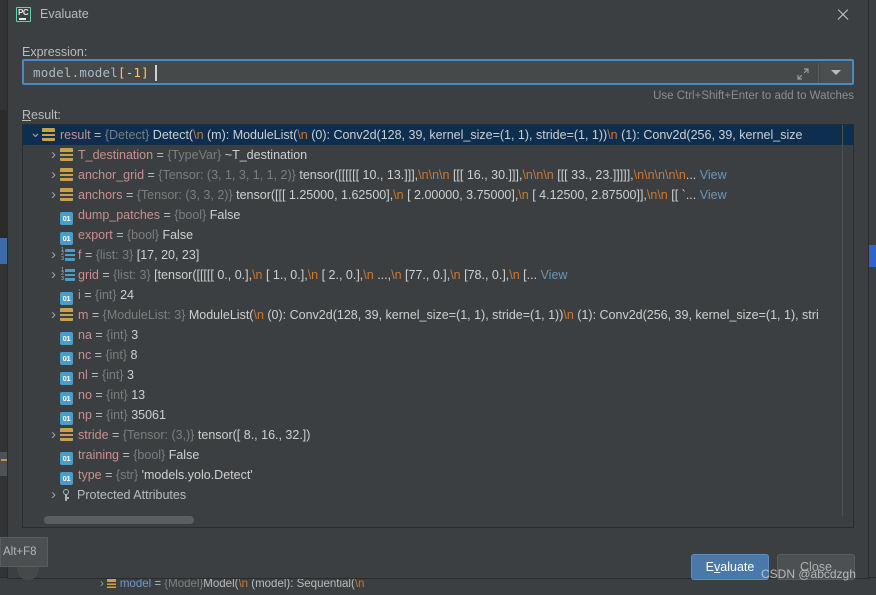 The width and height of the screenshot is (876, 595). Describe the element at coordinates (438, 475) in the screenshot. I see `tree-row: 01 type = {str} 'models.yolo.Detect'` at that location.